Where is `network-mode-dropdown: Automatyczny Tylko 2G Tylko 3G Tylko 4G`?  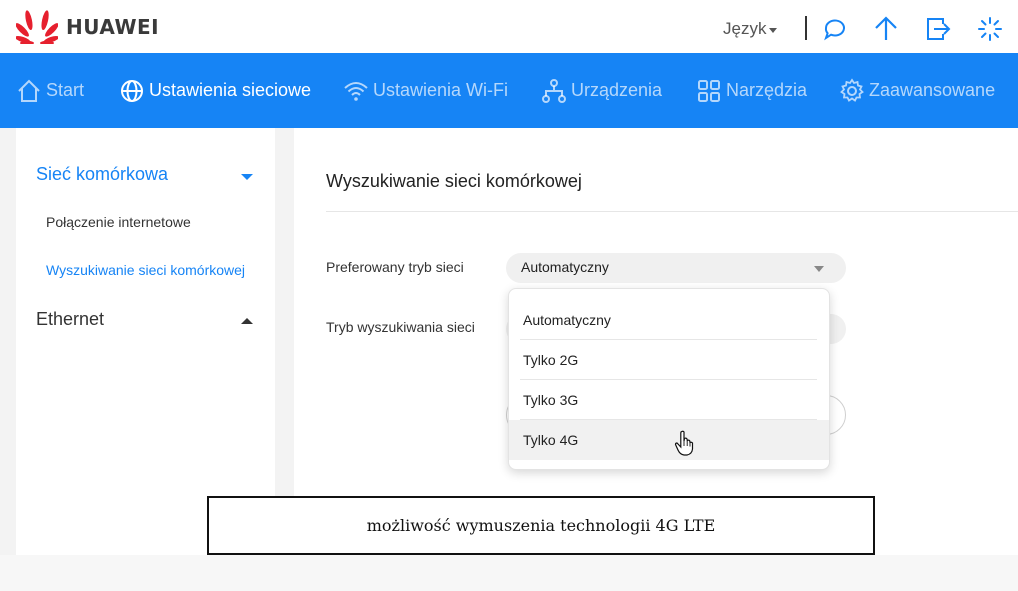
network-mode-dropdown: Automatyczny Tylko 2G Tylko 3G Tylko 4G is located at coordinates (669, 379).